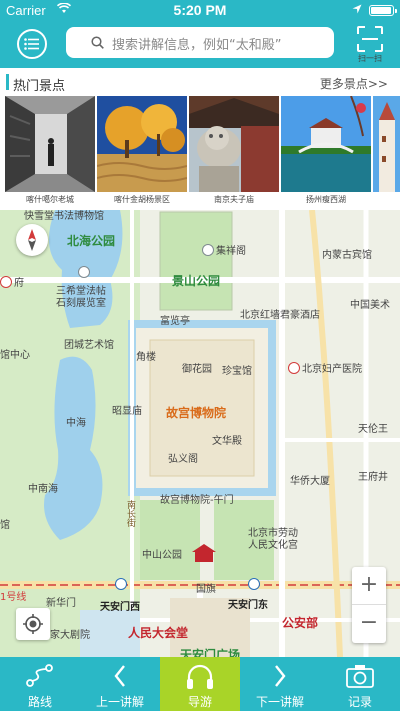  What do you see at coordinates (39, 86) in the screenshot?
I see `hot-spots-title: 热门景点` at bounding box center [39, 86].